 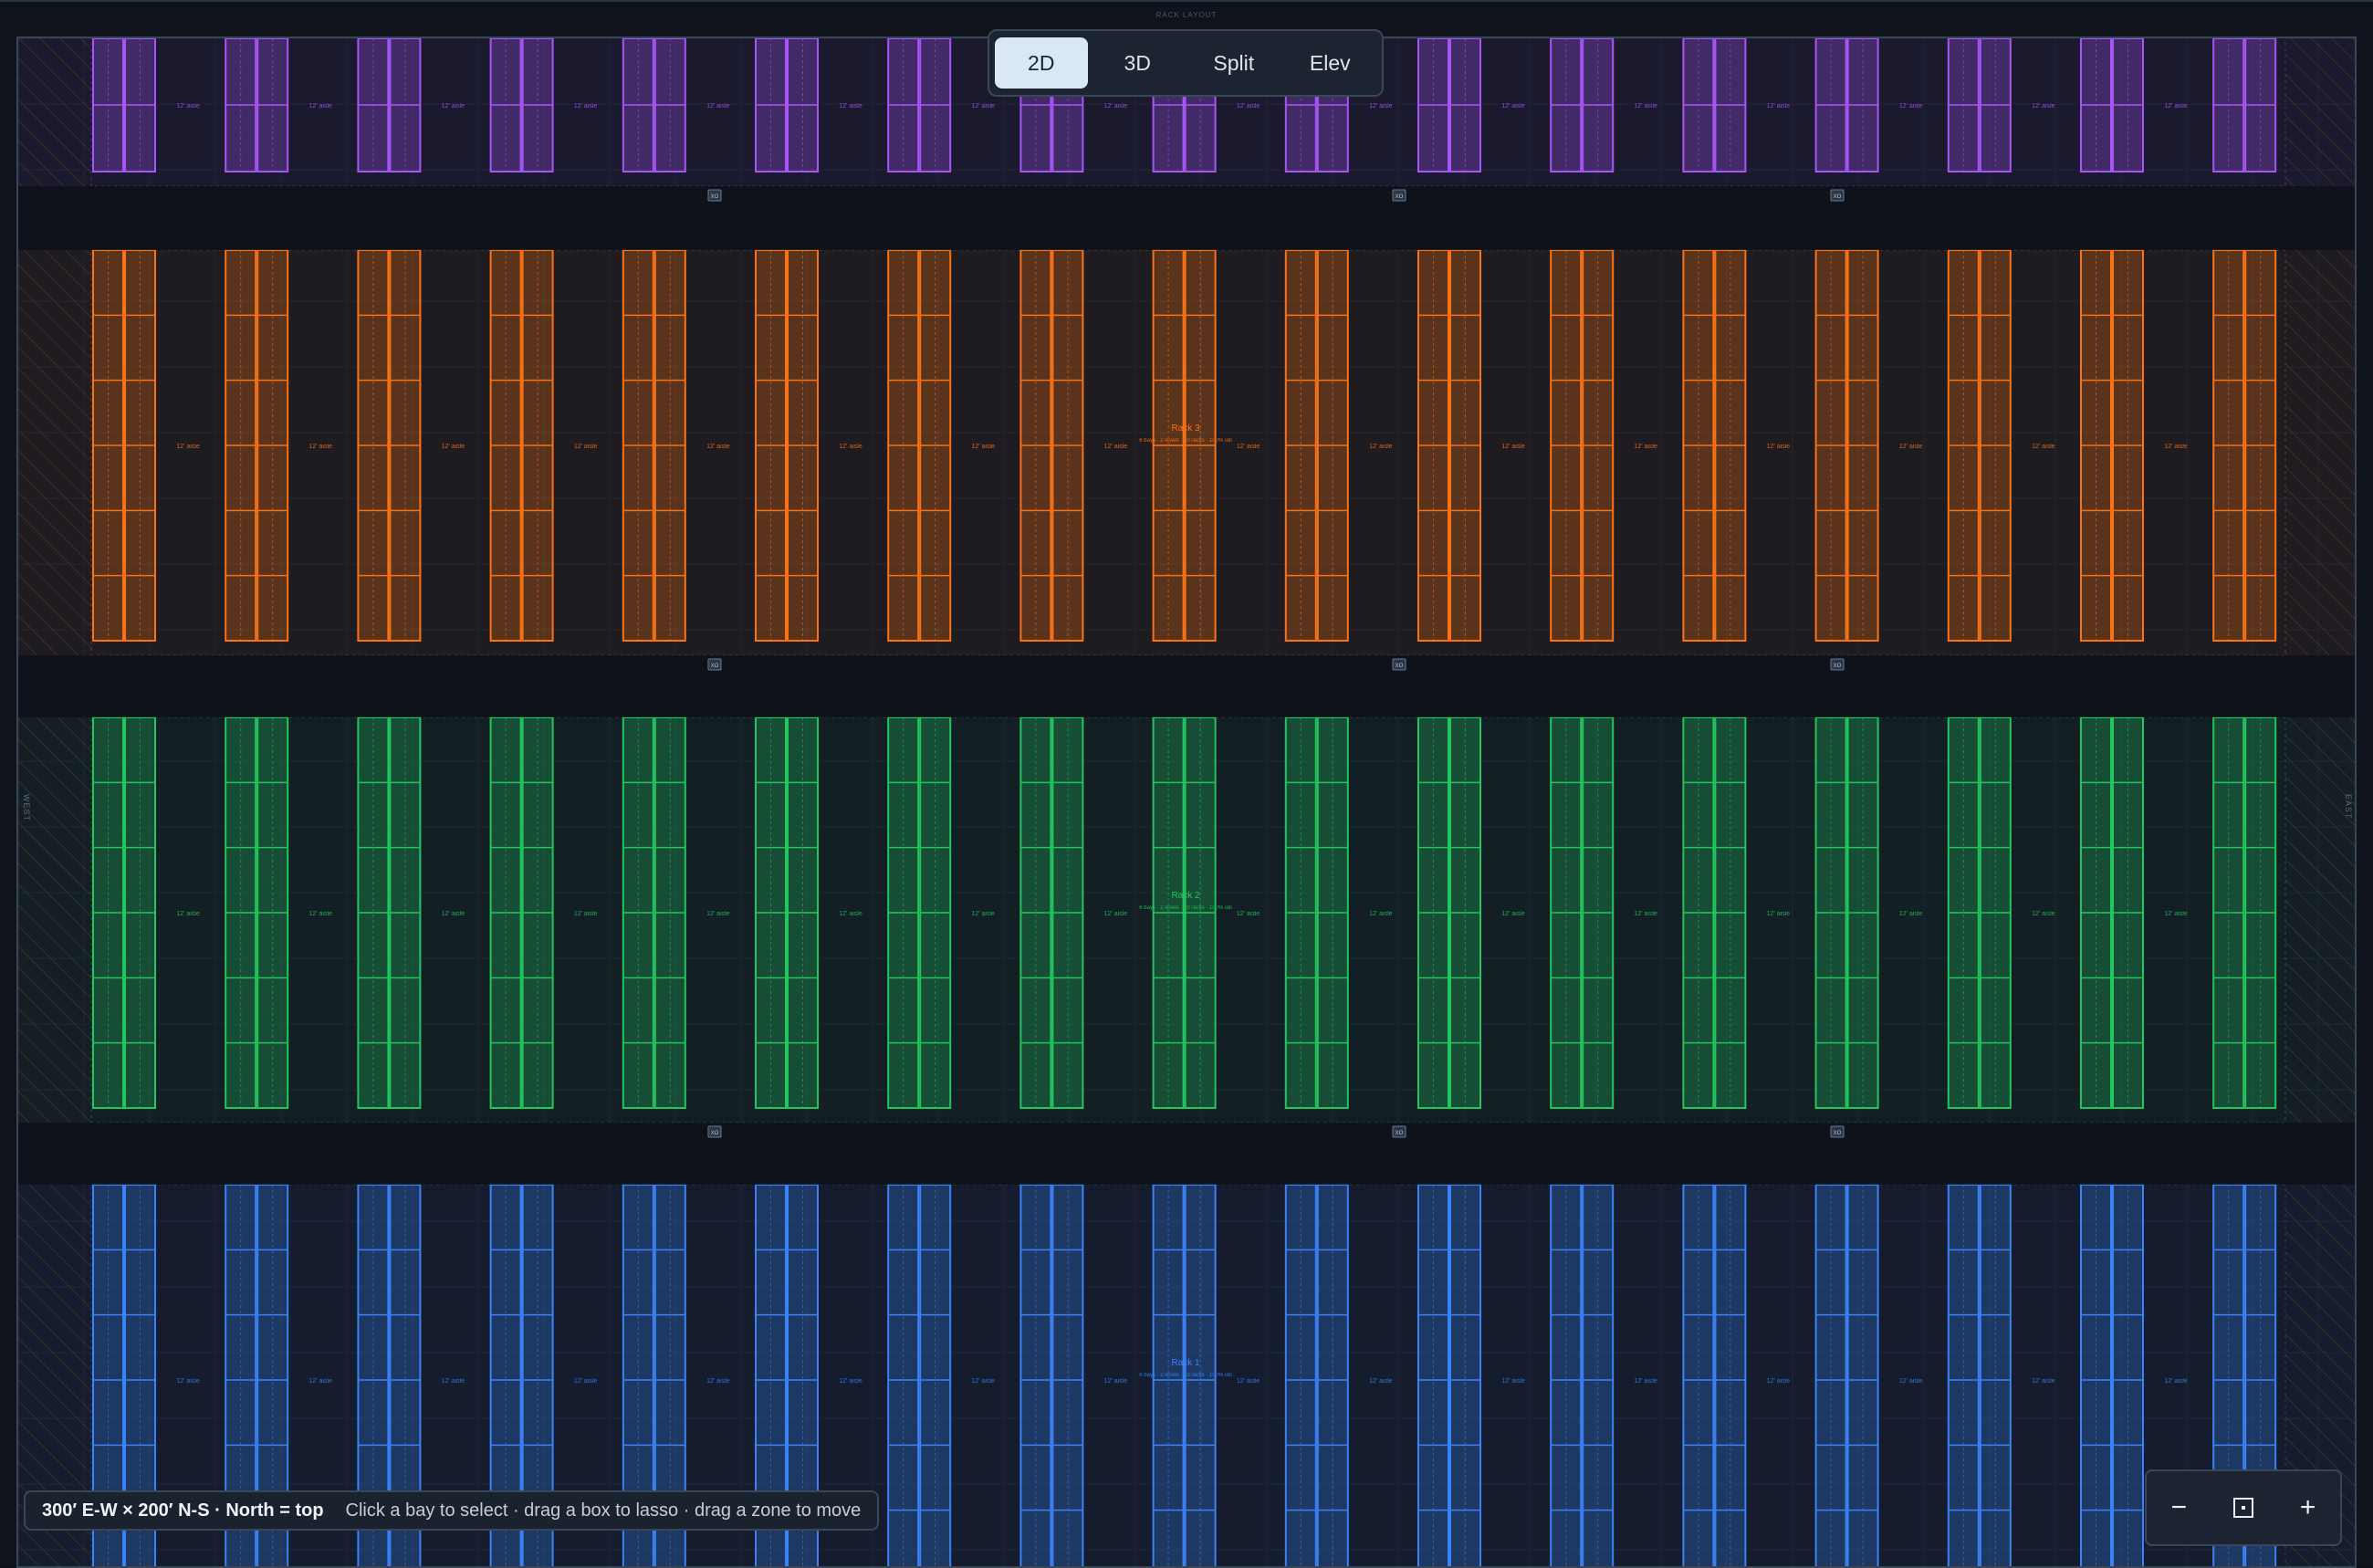 What do you see at coordinates (1185, 429) in the screenshot?
I see `zone-title: Rack 3` at bounding box center [1185, 429].